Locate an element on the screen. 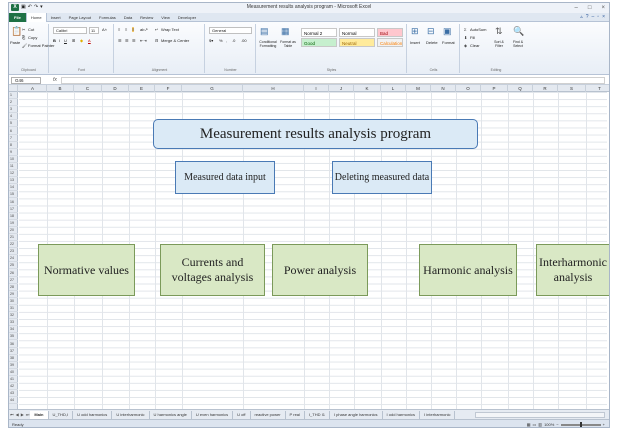 The height and width of the screenshot is (430, 617). sheet-tab: U harmonics angle is located at coordinates (171, 414).